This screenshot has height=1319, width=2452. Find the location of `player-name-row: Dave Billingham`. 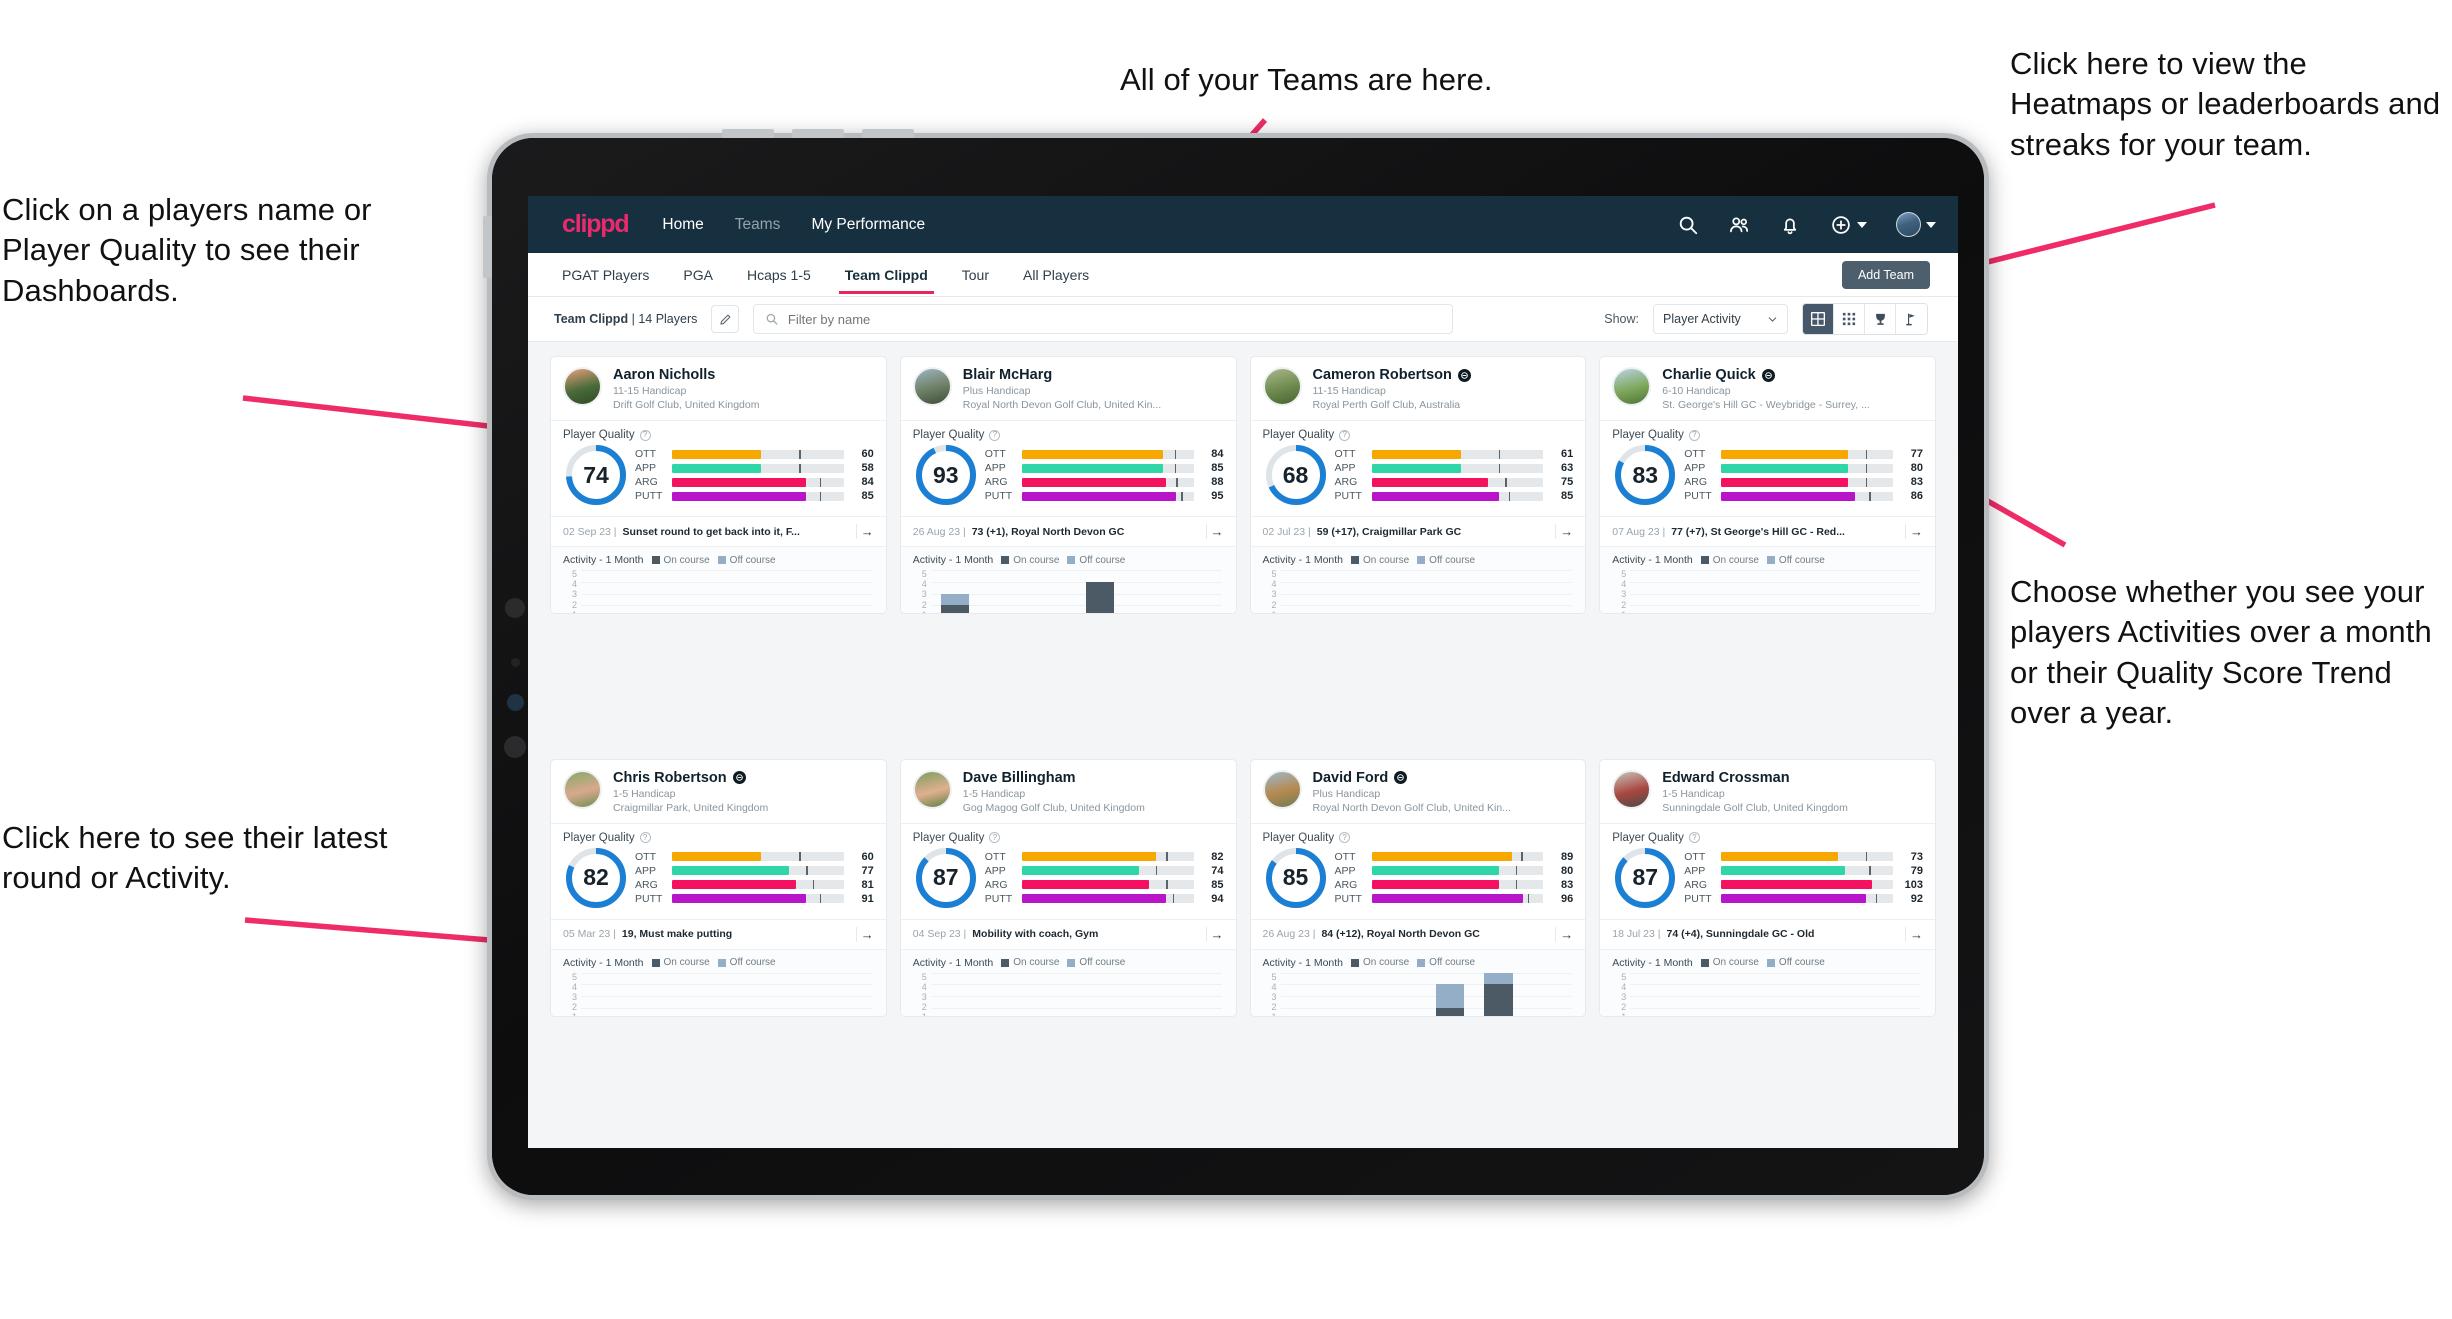

player-name-row: Dave Billingham is located at coordinates (1054, 778).